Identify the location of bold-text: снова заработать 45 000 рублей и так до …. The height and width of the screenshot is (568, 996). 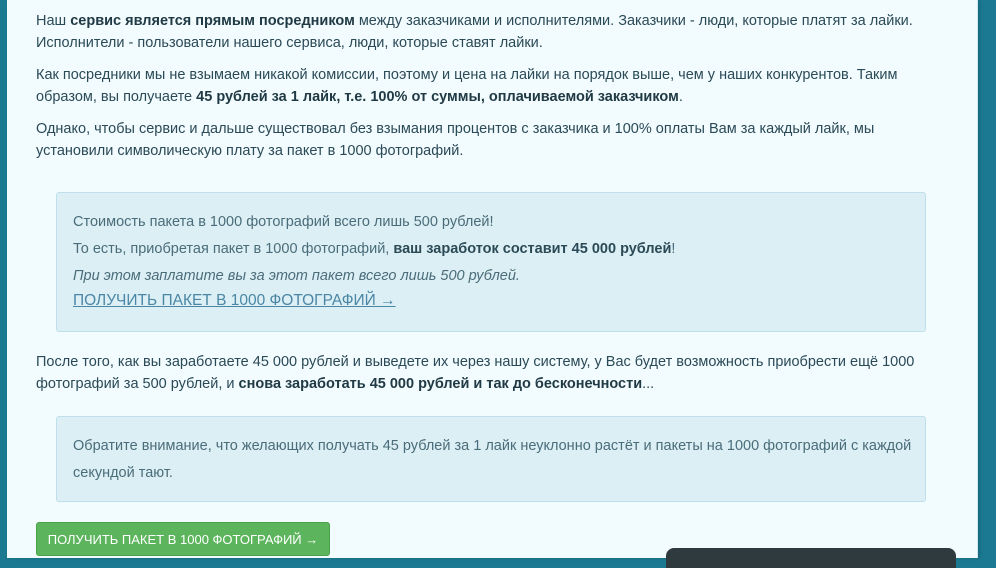
(440, 384).